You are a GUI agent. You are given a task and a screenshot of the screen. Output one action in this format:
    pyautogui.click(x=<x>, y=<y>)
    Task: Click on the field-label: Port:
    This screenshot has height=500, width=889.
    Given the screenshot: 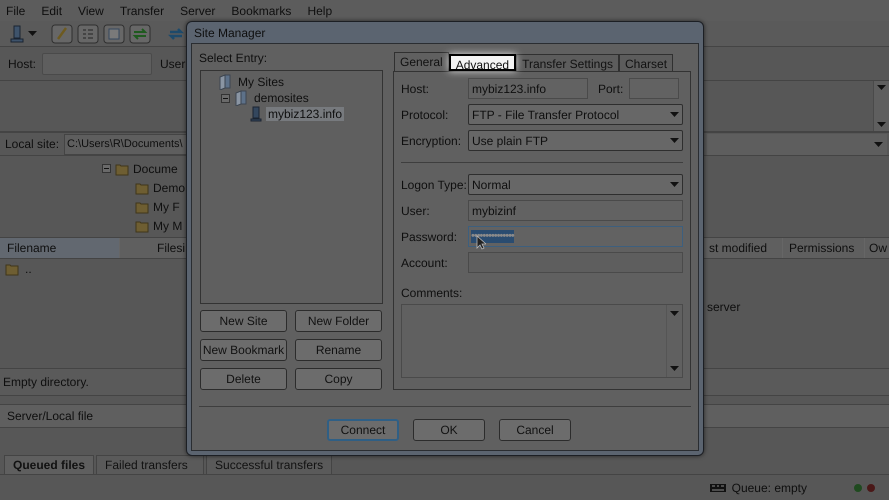 What is the action you would take?
    pyautogui.click(x=611, y=88)
    